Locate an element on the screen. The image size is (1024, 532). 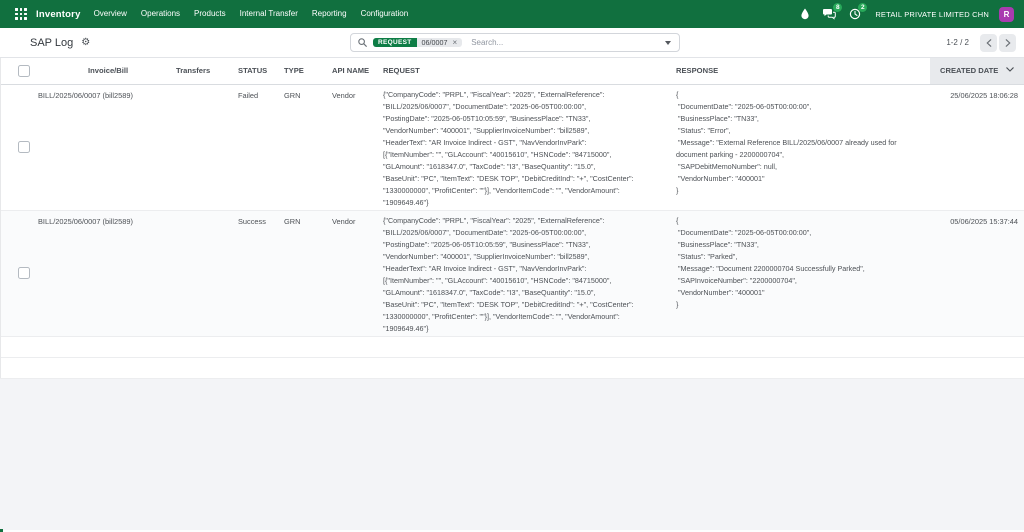
created-date-header-label: CREATED DATE is located at coordinates (969, 71).